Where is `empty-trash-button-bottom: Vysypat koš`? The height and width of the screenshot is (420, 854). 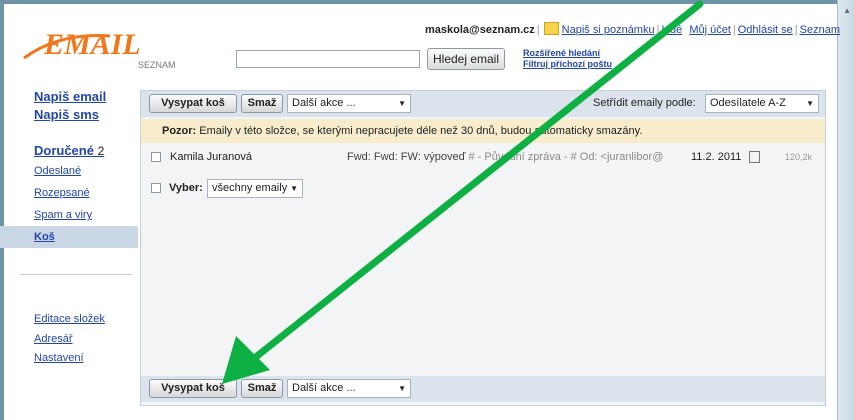
empty-trash-button-bottom: Vysypat koš is located at coordinates (193, 388).